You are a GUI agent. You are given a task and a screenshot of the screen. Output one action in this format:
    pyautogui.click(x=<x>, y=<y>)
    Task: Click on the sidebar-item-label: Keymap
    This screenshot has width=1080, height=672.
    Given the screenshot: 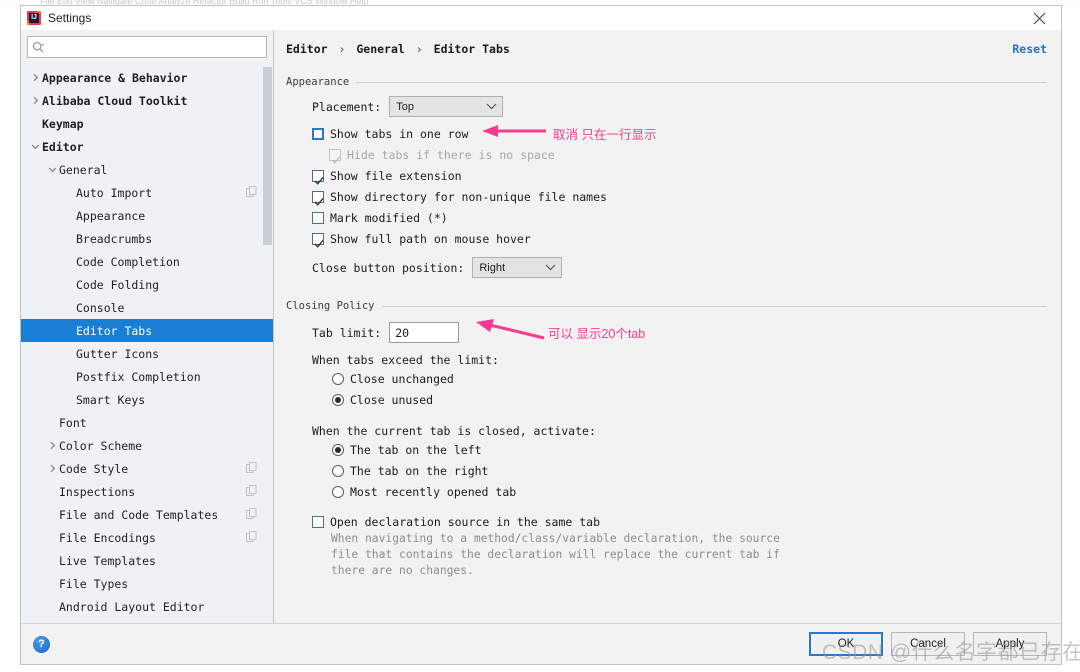 What is the action you would take?
    pyautogui.click(x=63, y=123)
    